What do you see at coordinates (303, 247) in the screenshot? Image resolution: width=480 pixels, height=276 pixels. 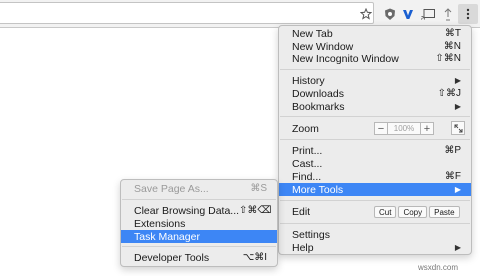 I see `menu-item-label: Help` at bounding box center [303, 247].